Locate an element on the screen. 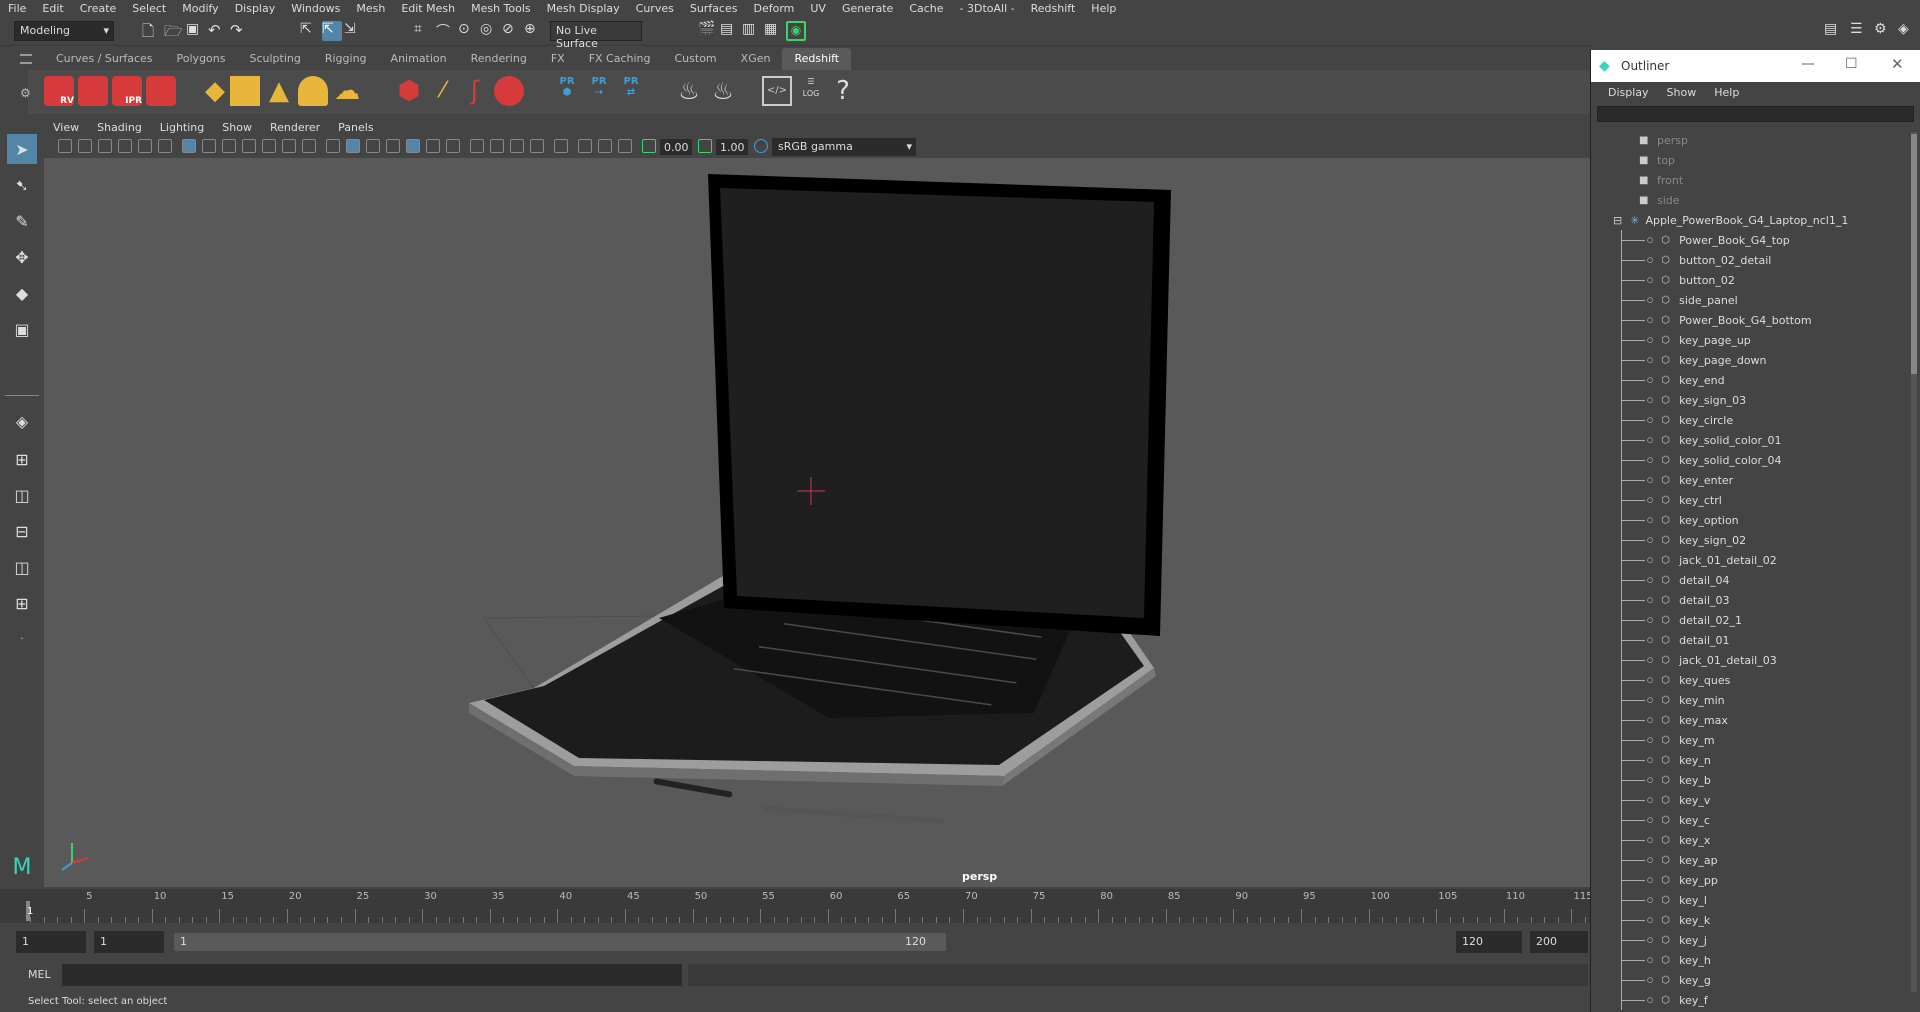 This screenshot has height=1012, width=1920. redo-icon: ↷ is located at coordinates (240, 31).